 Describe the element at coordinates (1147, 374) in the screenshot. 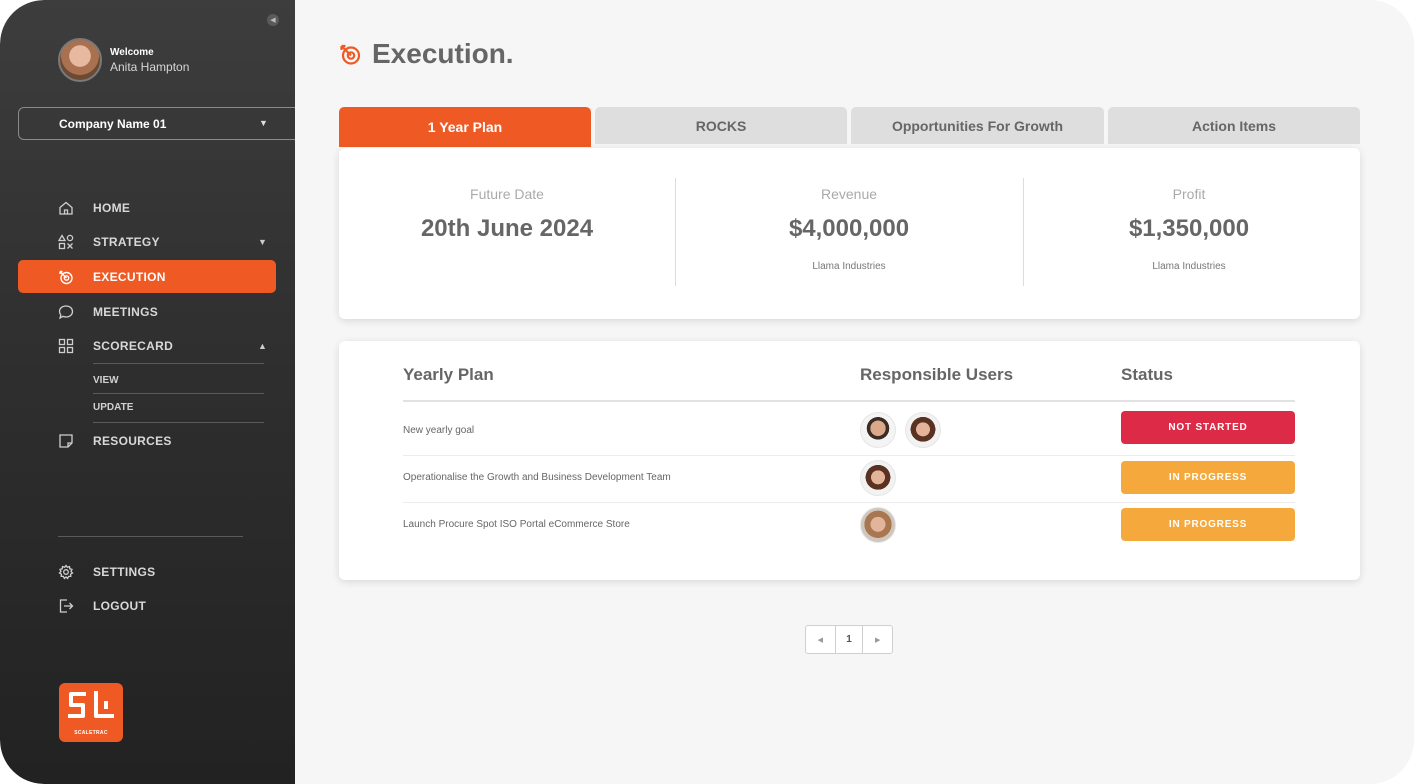

I see `column-header-status: Status` at that location.